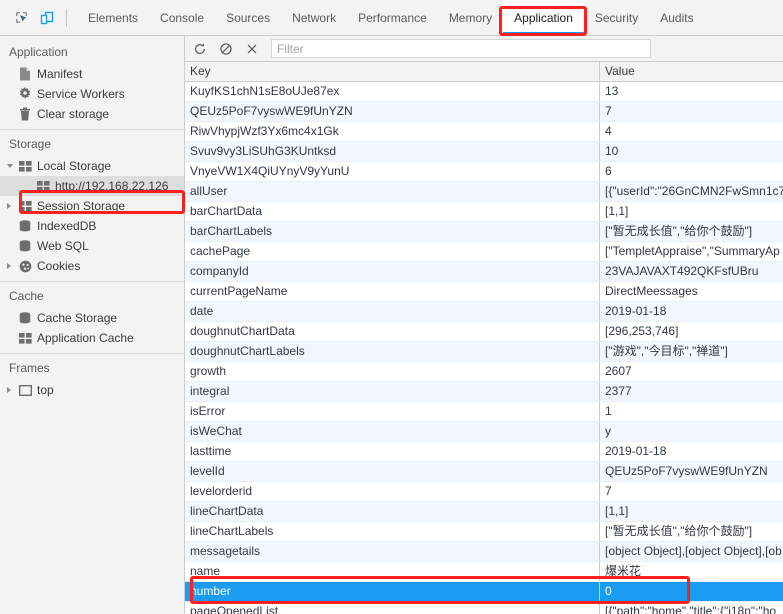 Image resolution: width=783 pixels, height=614 pixels. I want to click on cell-value: DirectMeessages, so click(691, 291).